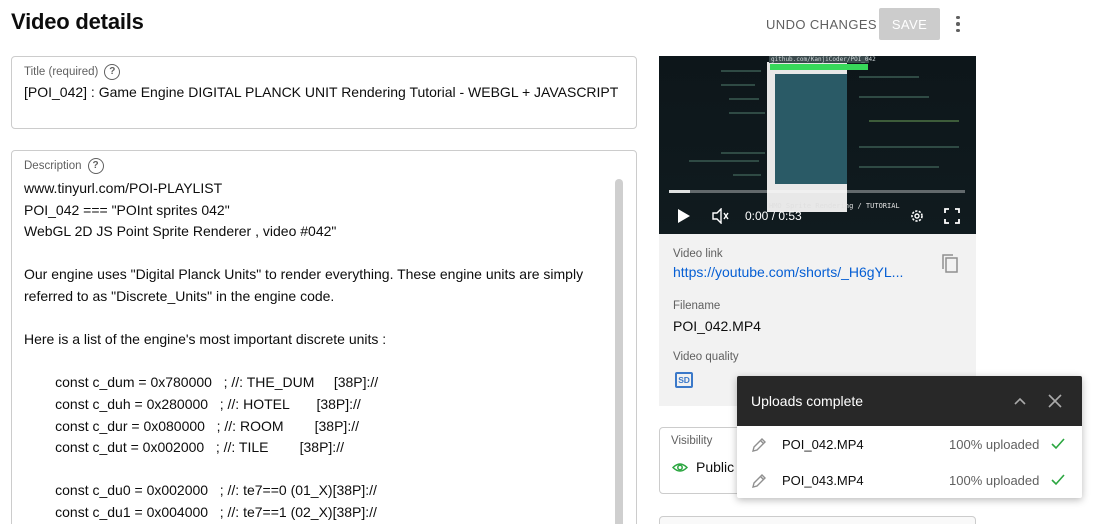  I want to click on video-frame-url: github.com/KanjiCoder/POI_042, so click(823, 59).